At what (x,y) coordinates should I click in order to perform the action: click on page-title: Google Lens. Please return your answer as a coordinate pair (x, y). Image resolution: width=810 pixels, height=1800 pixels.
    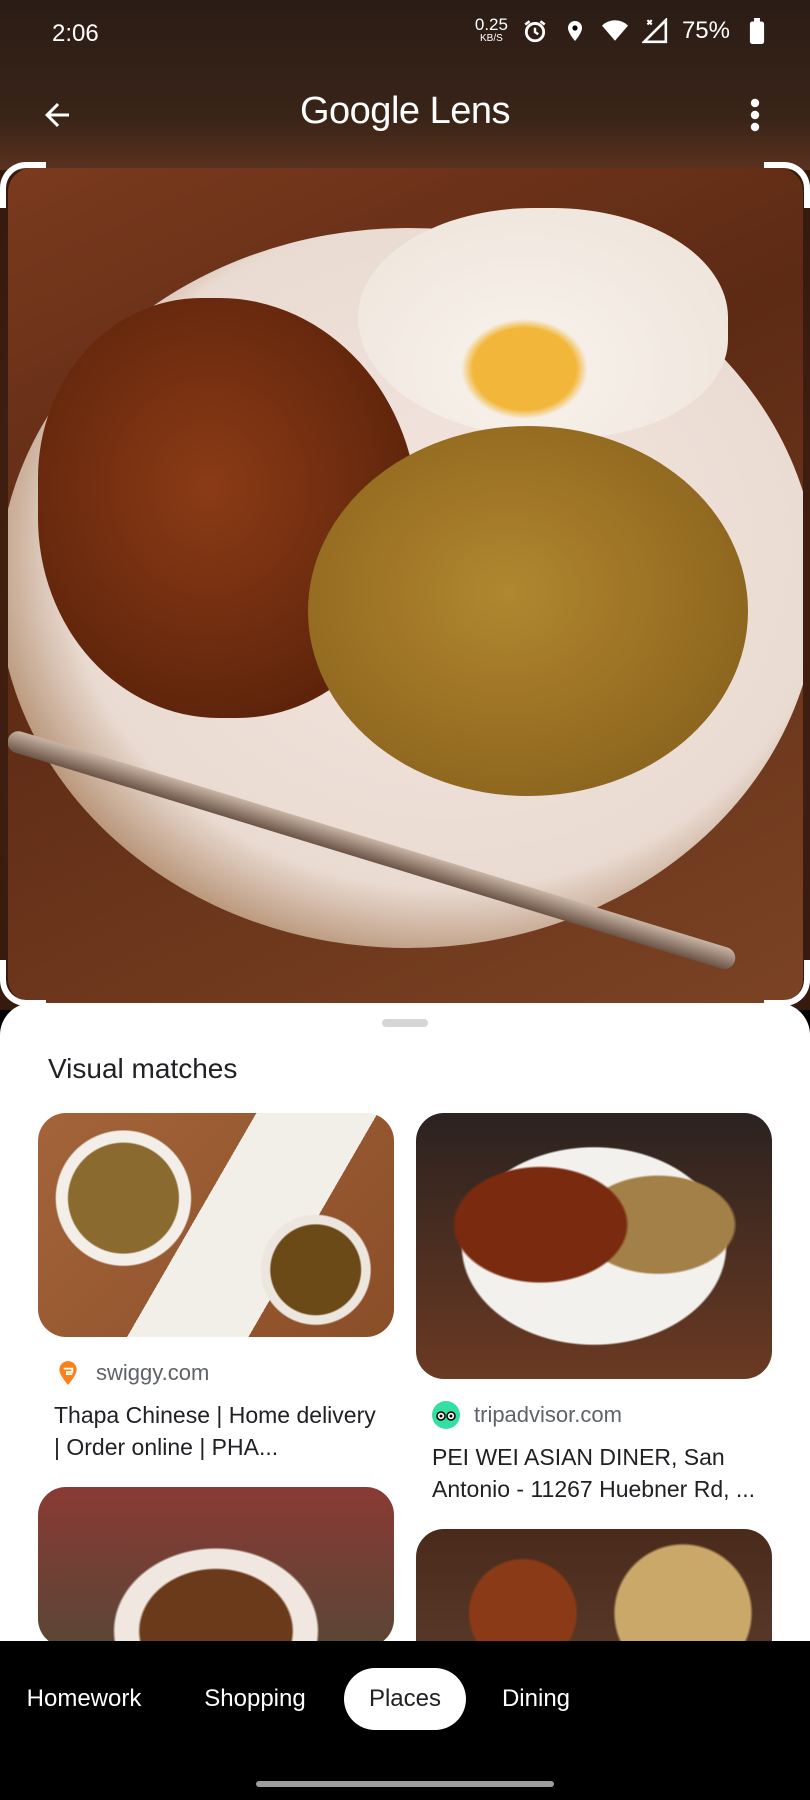
    Looking at the image, I should click on (405, 111).